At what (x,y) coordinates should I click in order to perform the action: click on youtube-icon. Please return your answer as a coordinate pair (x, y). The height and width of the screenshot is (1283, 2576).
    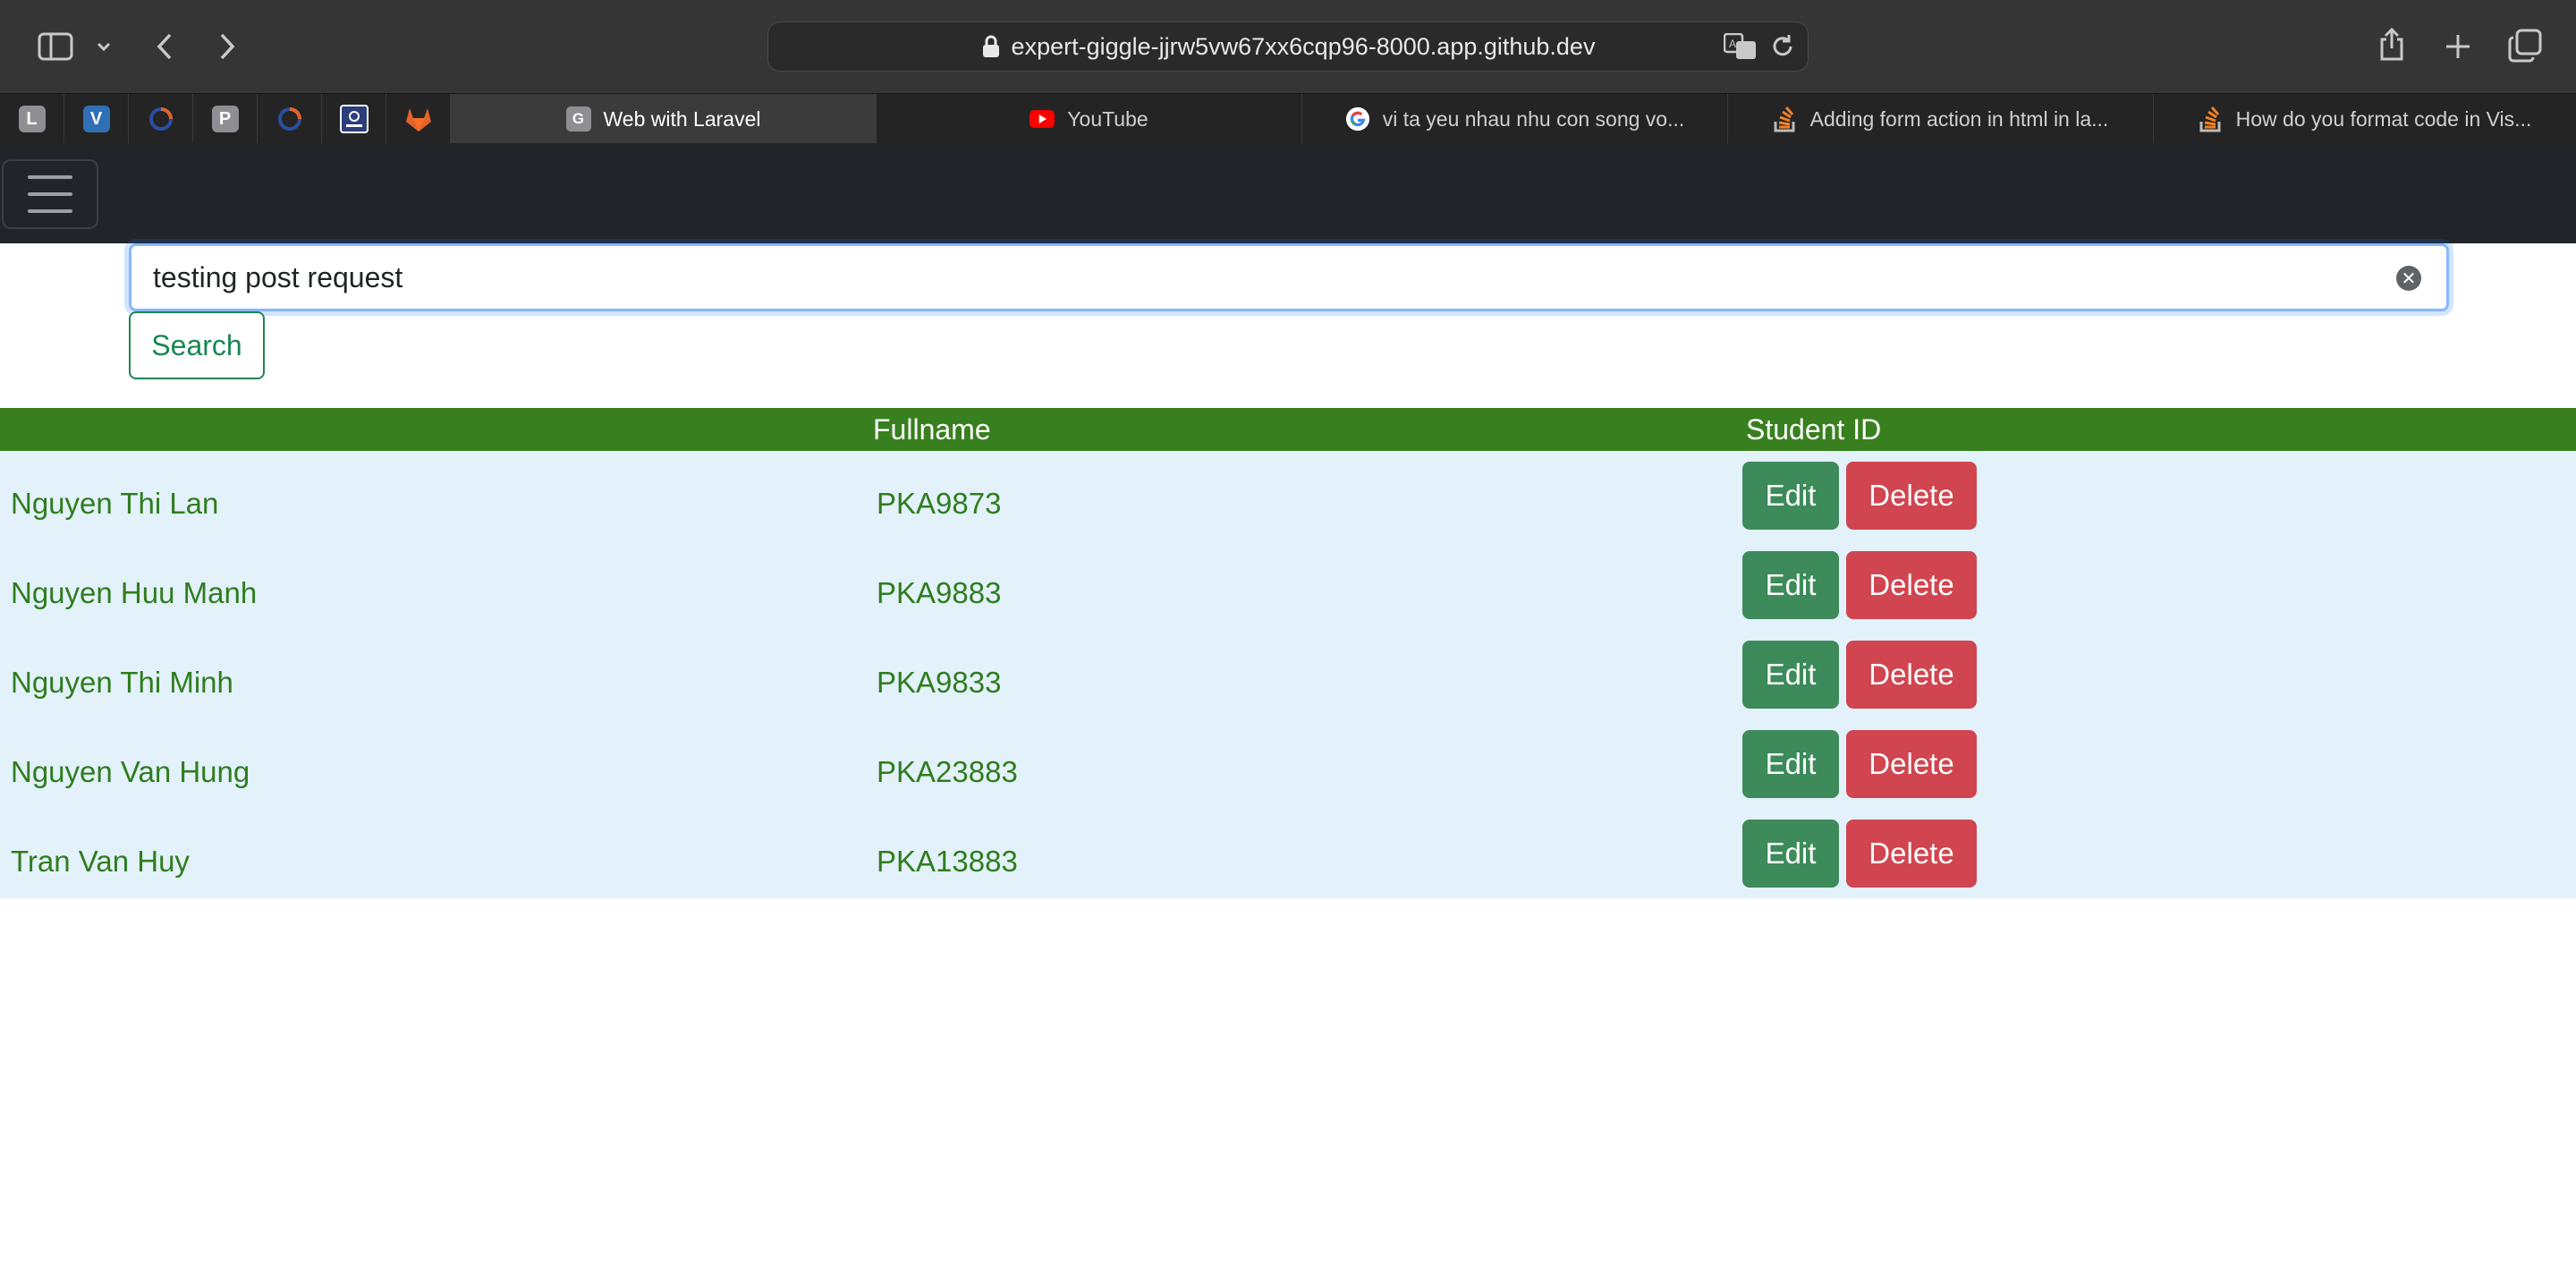
    Looking at the image, I should click on (1042, 119).